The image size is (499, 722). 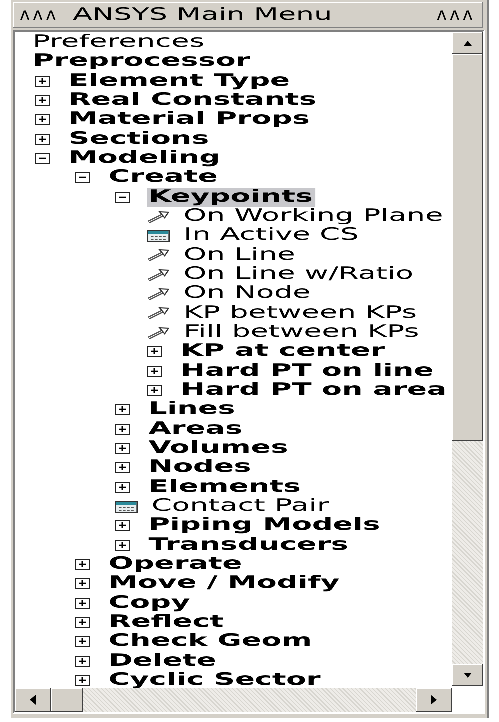 I want to click on tree-item: Reflect, so click(x=166, y=622).